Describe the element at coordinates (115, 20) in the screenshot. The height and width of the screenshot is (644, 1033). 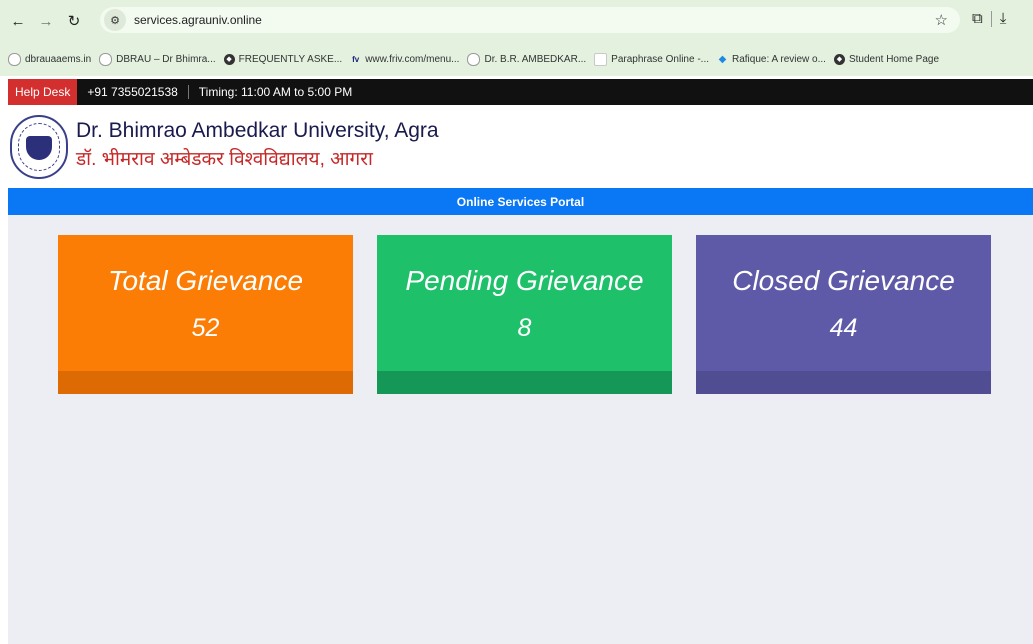
I see `site-info-icon: ⚙` at that location.